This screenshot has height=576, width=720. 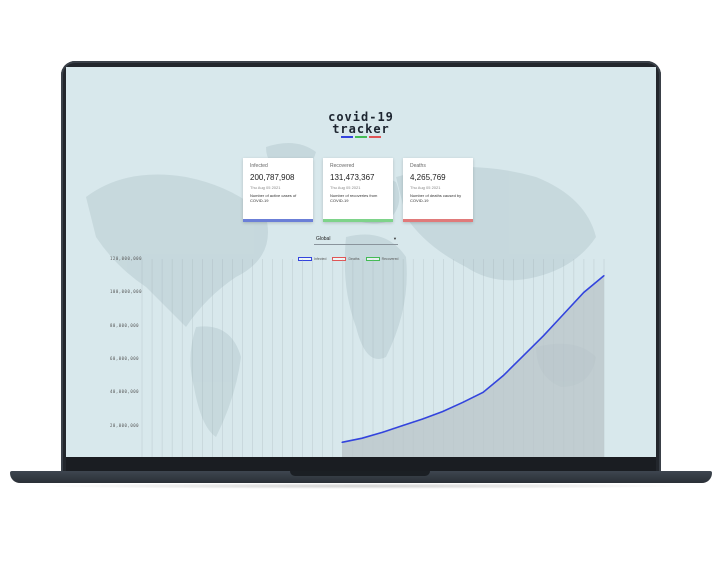 I want to click on series-area, so click(x=473, y=366).